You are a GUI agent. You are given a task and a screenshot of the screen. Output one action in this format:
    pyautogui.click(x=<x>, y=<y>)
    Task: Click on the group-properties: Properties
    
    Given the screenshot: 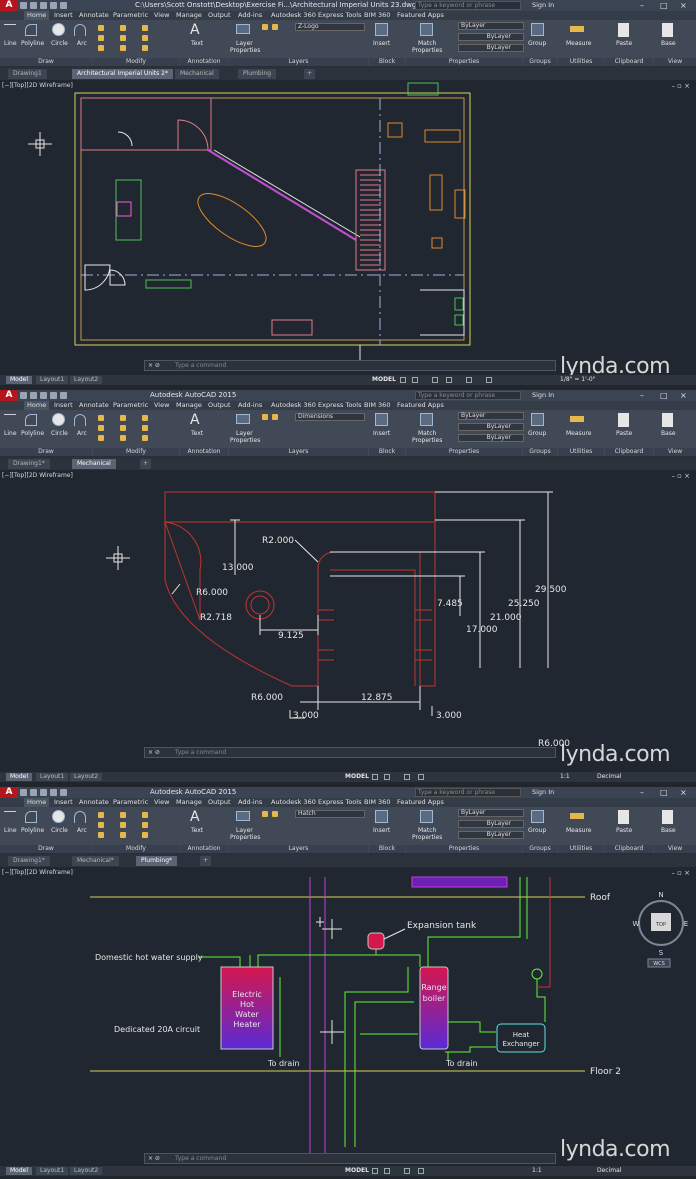 What is the action you would take?
    pyautogui.click(x=464, y=849)
    